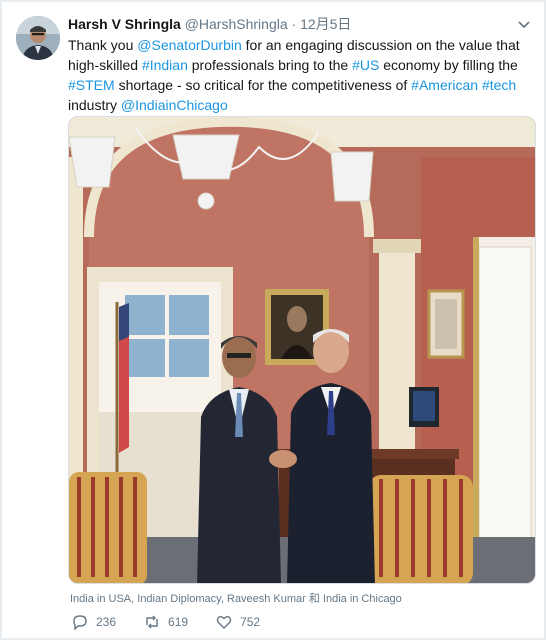 This screenshot has width=546, height=640. What do you see at coordinates (448, 65) in the screenshot?
I see `tweet-text-fragment: economy by filling the` at bounding box center [448, 65].